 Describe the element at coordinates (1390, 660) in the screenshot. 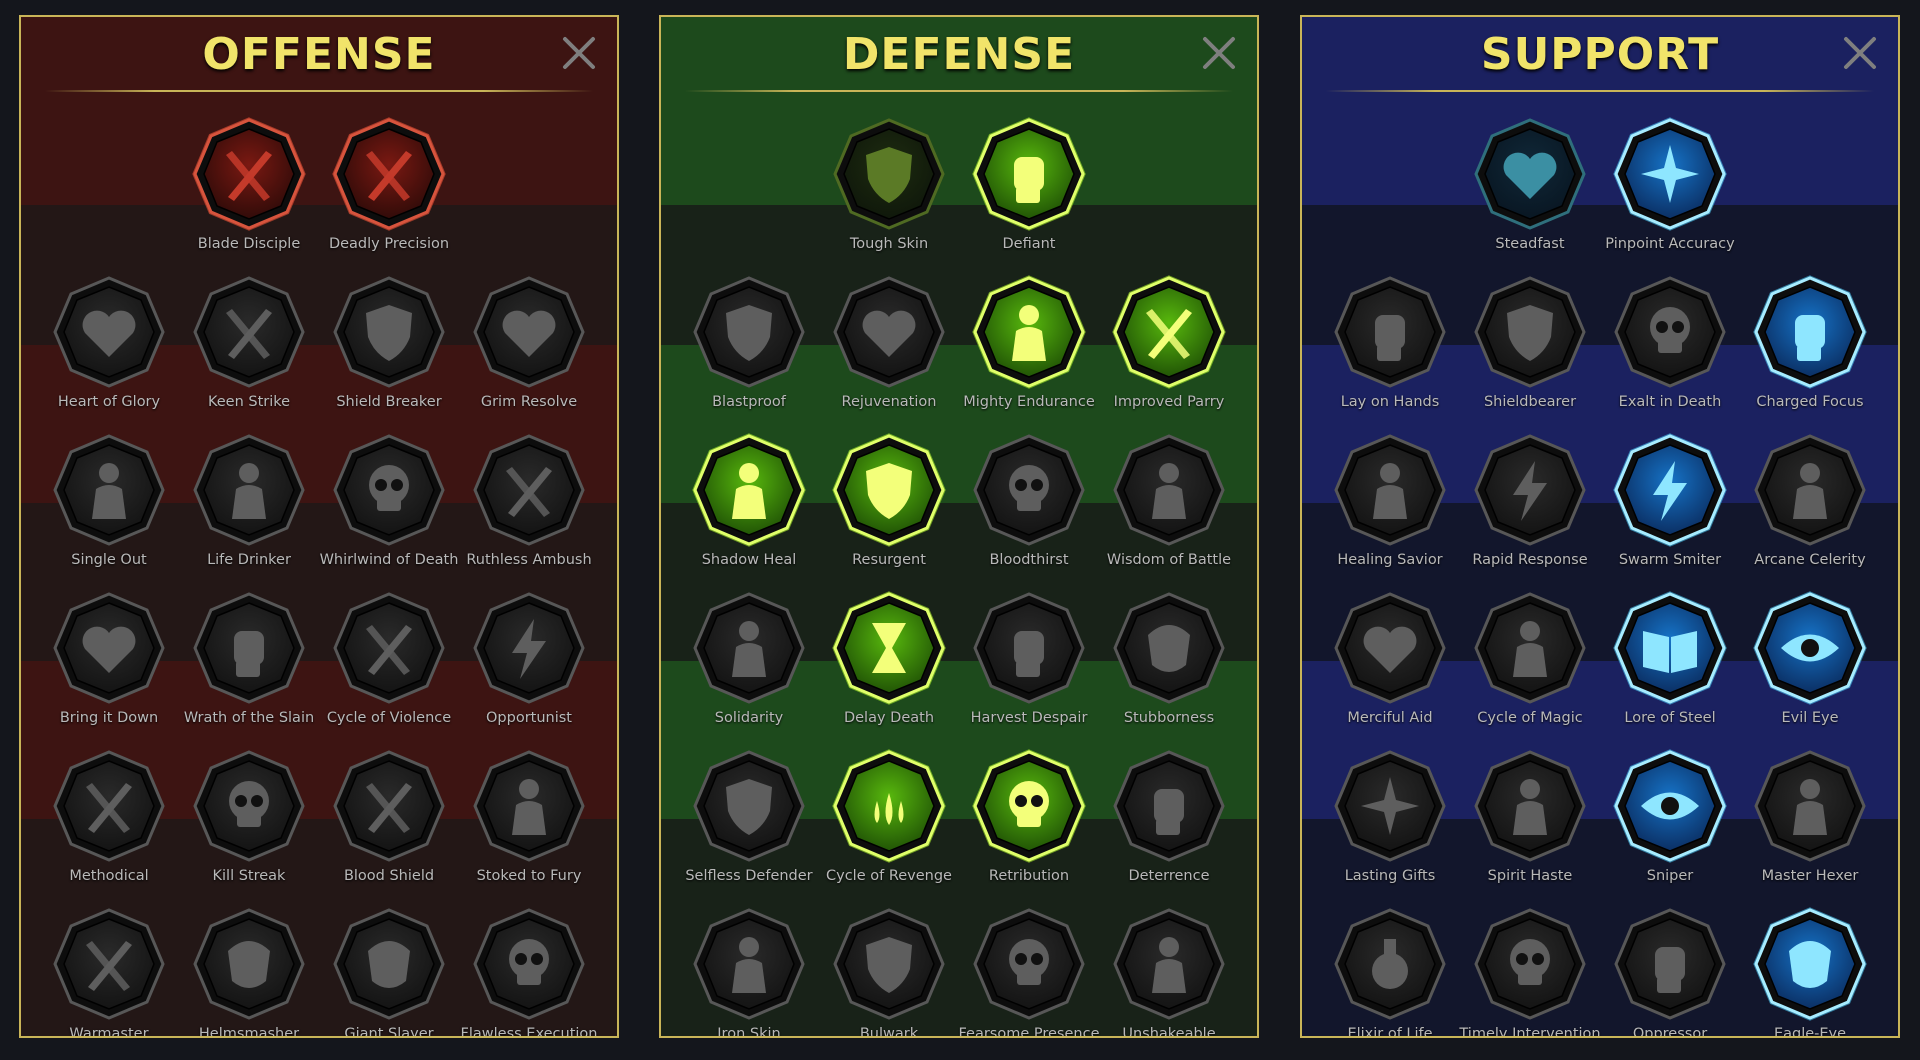

I see `mastery-slot: Merciful Aid` at that location.